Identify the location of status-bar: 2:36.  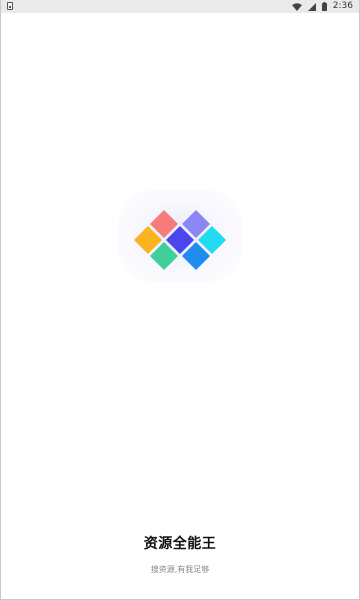
(180, 6).